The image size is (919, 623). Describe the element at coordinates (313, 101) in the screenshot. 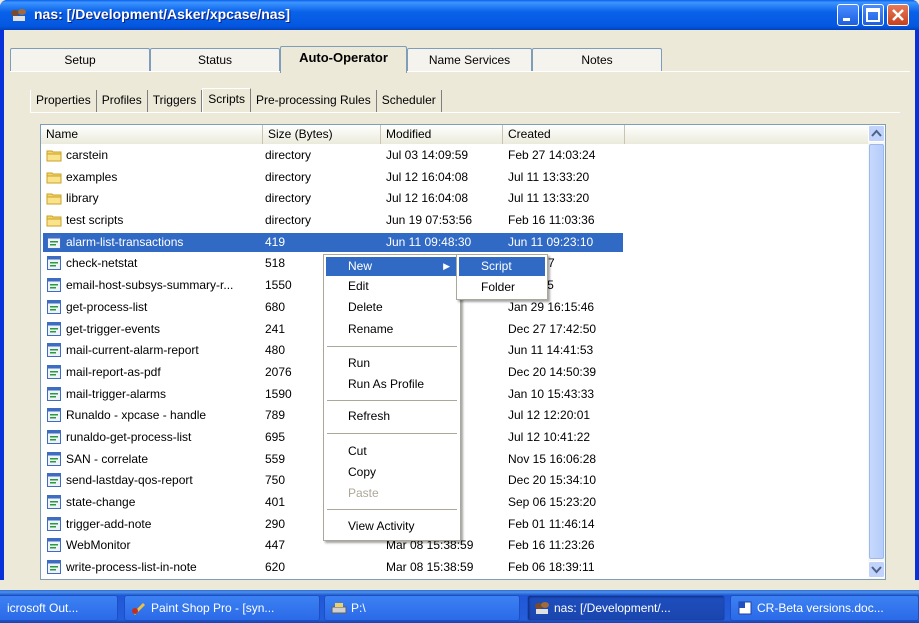

I see `subtab-pre-processing-rules: Pre-processing Rules` at that location.